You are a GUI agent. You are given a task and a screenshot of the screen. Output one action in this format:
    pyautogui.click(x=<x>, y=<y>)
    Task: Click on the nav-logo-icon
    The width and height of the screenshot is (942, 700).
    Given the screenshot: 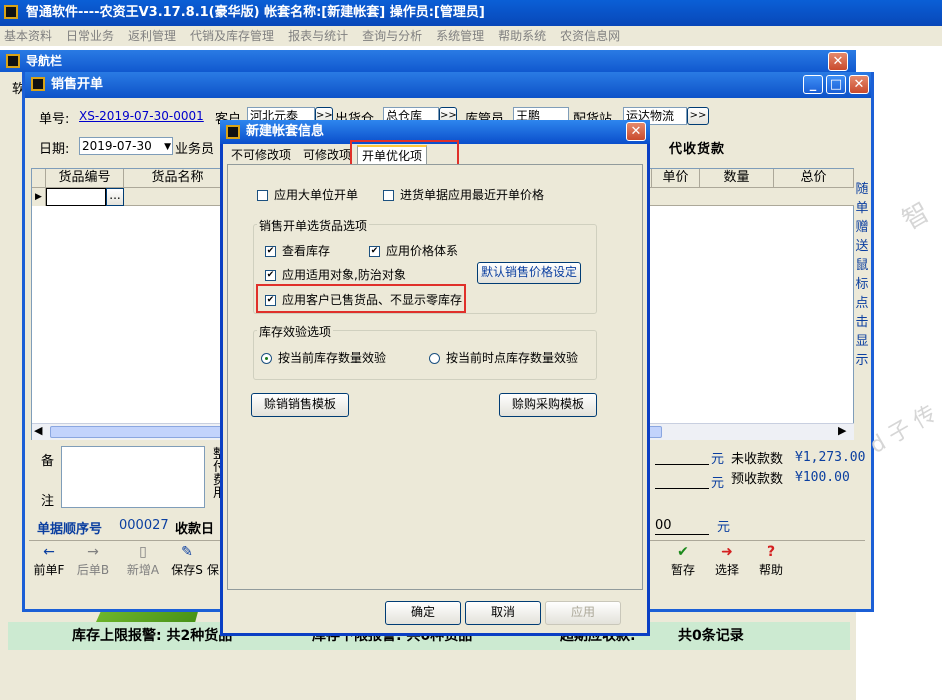 What is the action you would take?
    pyautogui.click(x=13, y=61)
    